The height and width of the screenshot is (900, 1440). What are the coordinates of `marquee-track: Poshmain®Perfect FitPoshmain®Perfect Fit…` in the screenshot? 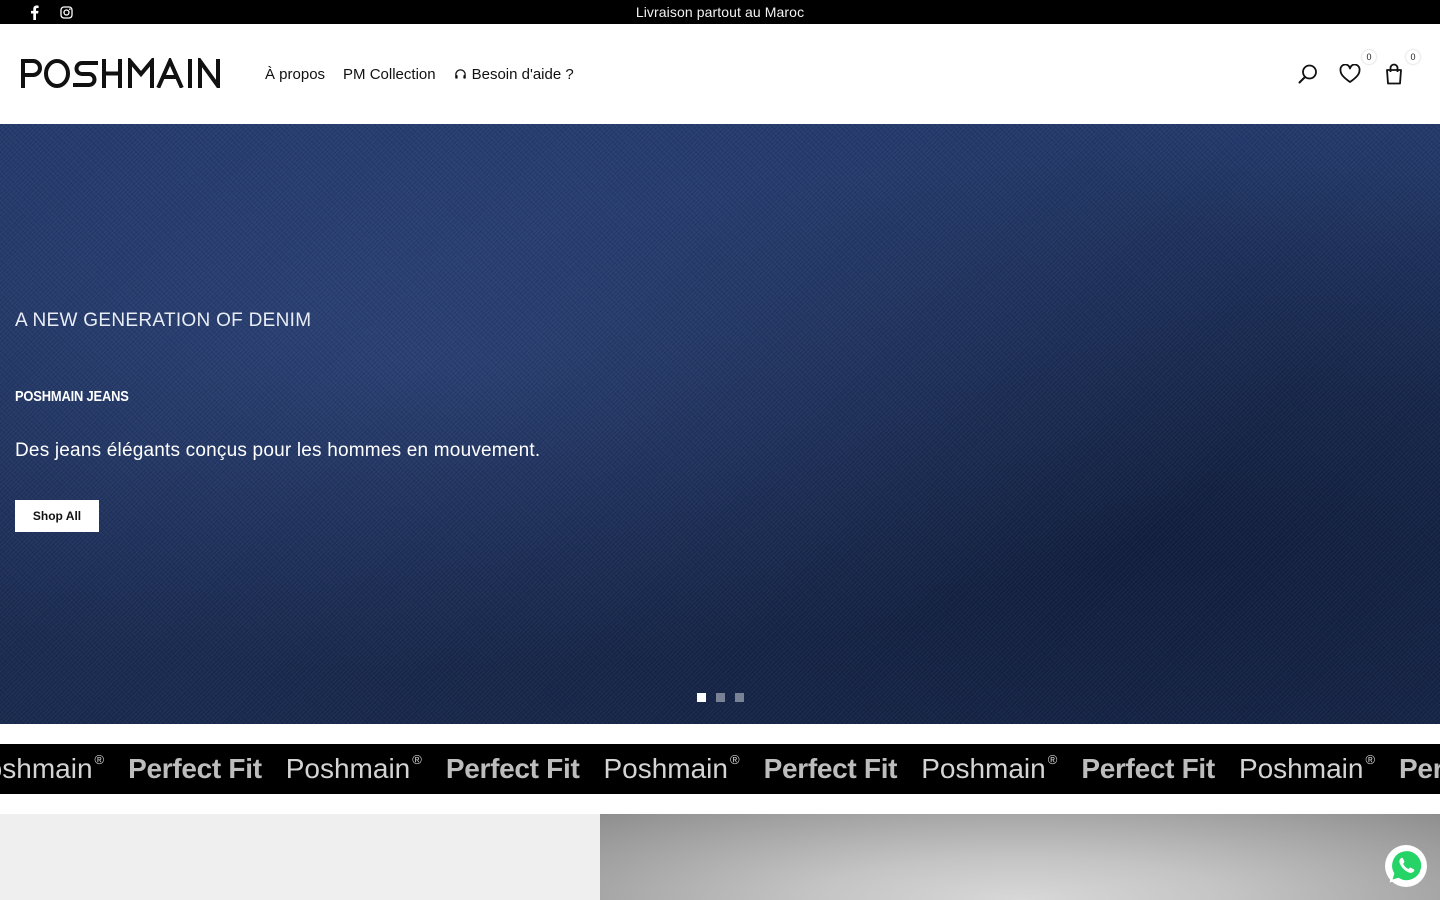 It's located at (720, 769).